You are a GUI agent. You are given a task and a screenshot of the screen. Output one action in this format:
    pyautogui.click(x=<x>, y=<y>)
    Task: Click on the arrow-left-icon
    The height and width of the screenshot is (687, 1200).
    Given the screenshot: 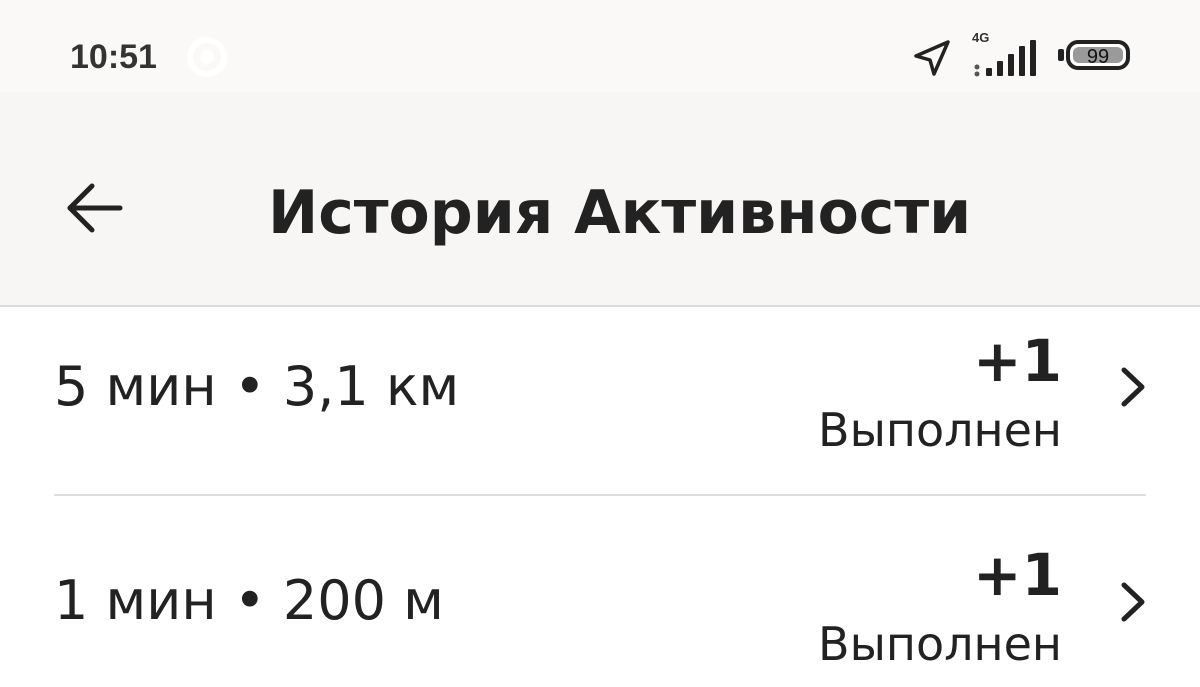 What is the action you would take?
    pyautogui.click(x=95, y=208)
    